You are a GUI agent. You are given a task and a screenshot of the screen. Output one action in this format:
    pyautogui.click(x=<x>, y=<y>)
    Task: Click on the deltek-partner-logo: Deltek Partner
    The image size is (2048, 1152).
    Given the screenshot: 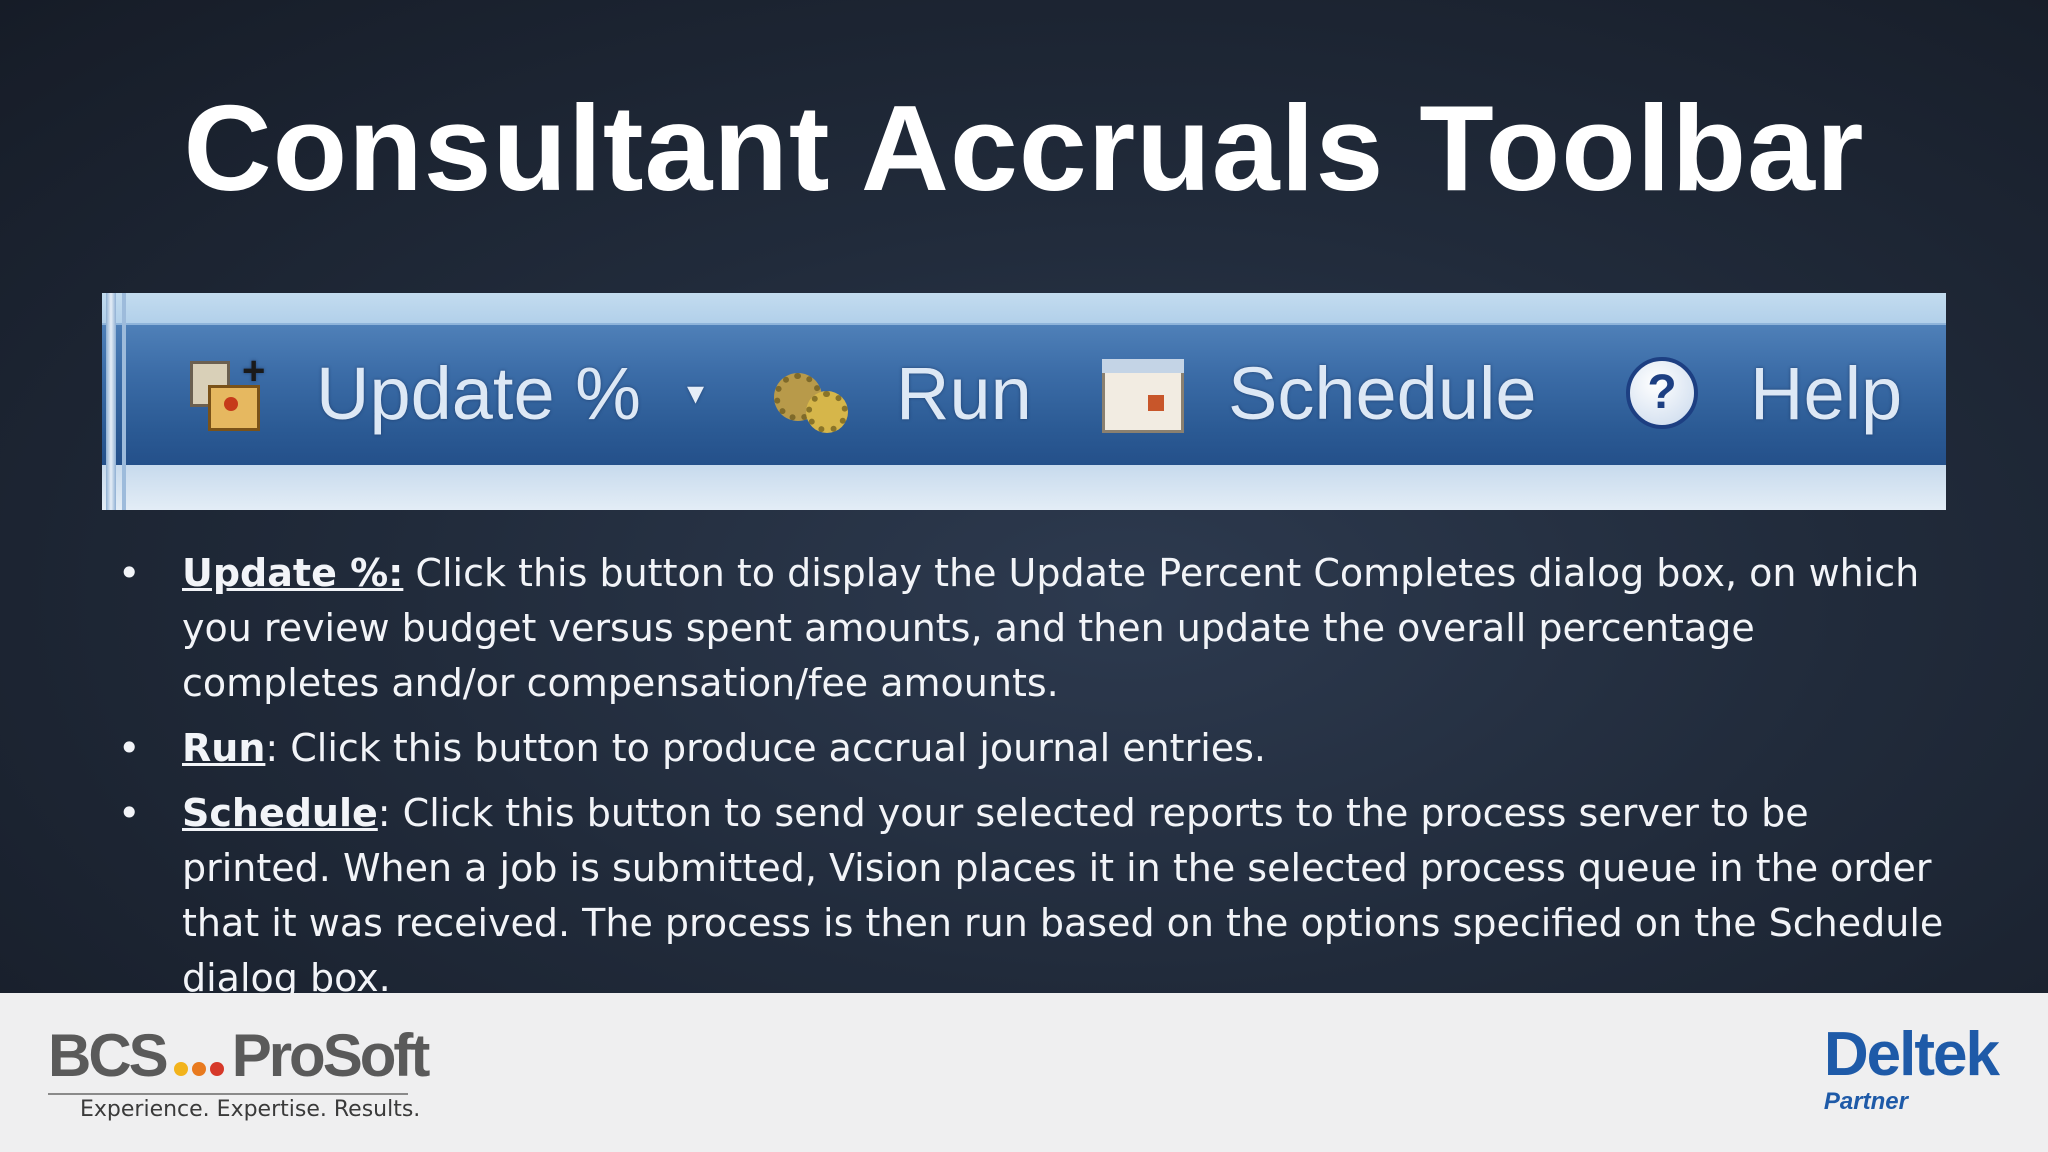 What is the action you would take?
    pyautogui.click(x=1911, y=1068)
    